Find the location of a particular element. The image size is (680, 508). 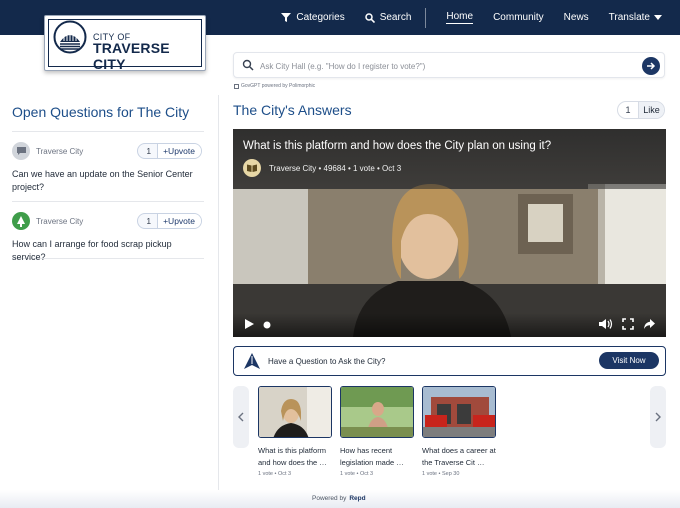

chat-bubble-icon is located at coordinates (21, 151).